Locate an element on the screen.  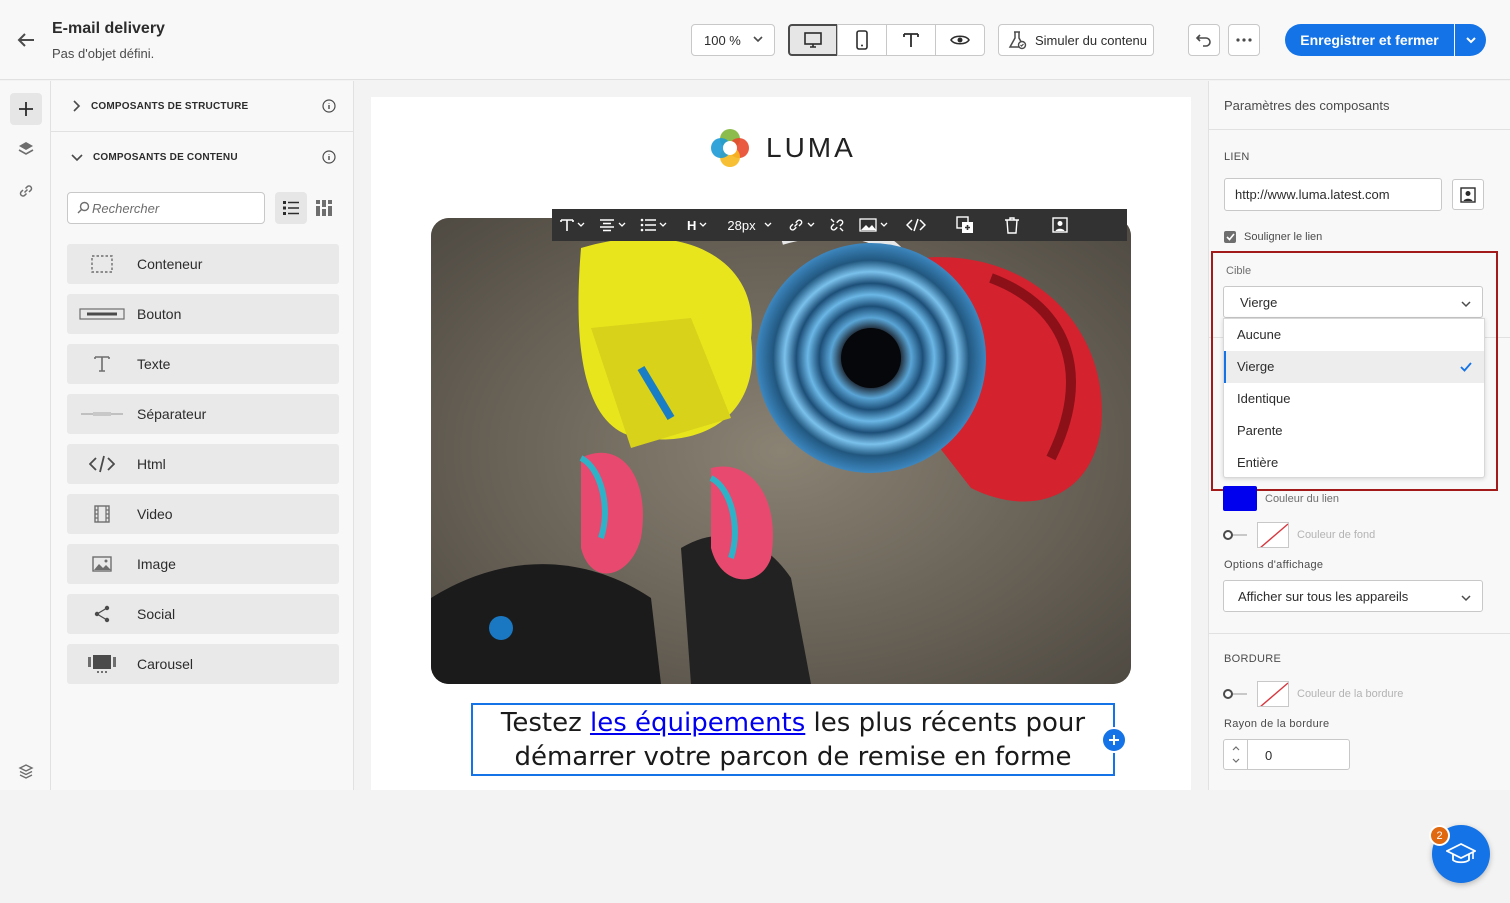
panel-divider is located at coordinates (1359, 129).